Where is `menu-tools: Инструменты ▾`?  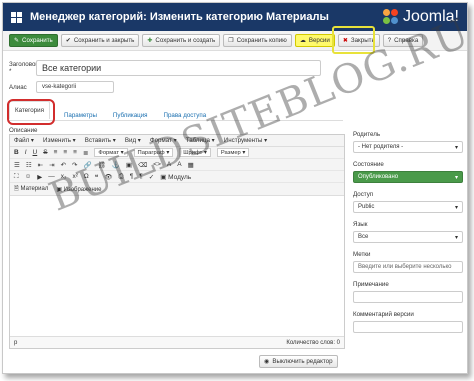 menu-tools: Инструменты ▾ is located at coordinates (245, 140).